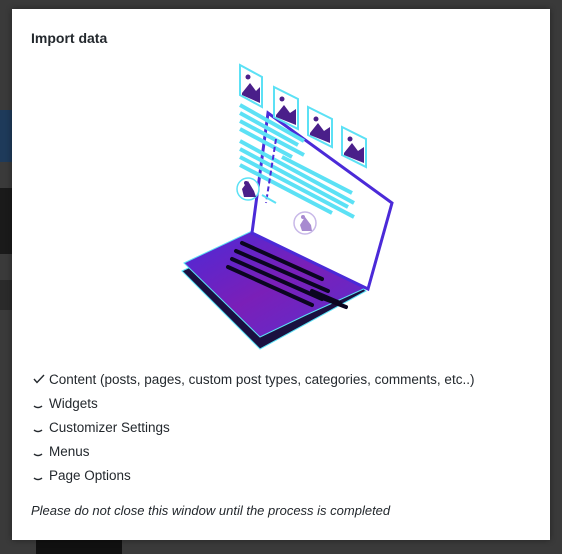  I want to click on step-customizer-settings: Customizer Settings, so click(252, 427).